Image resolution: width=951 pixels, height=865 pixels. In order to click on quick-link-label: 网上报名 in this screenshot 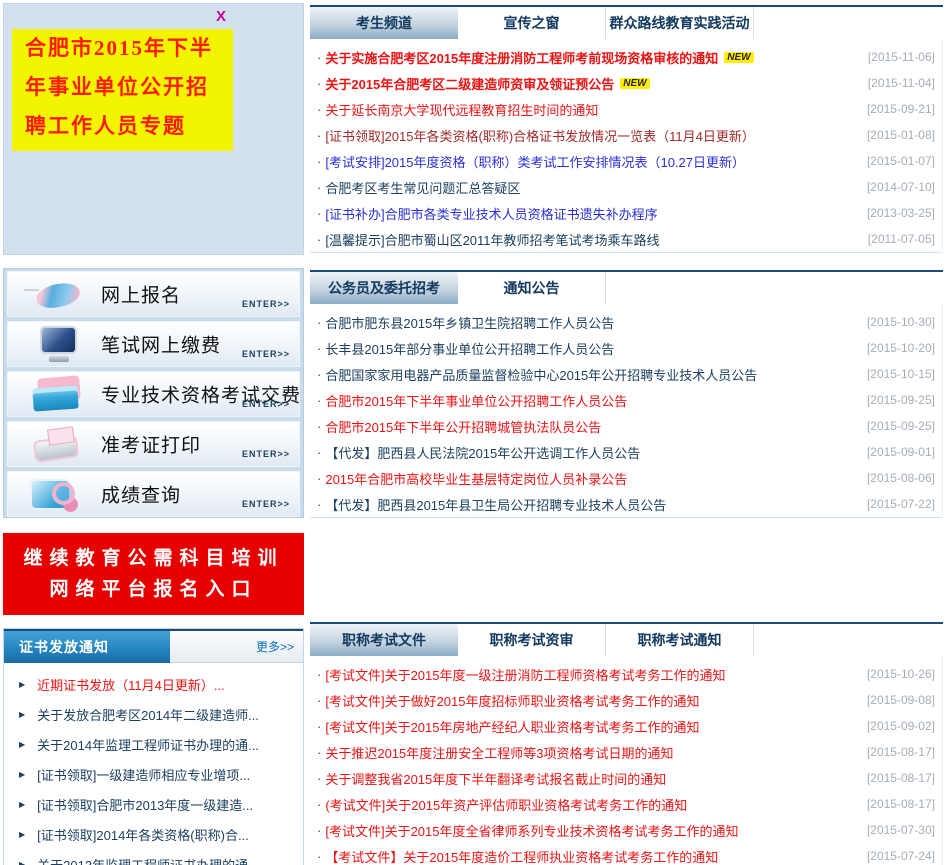, I will do `click(141, 296)`.